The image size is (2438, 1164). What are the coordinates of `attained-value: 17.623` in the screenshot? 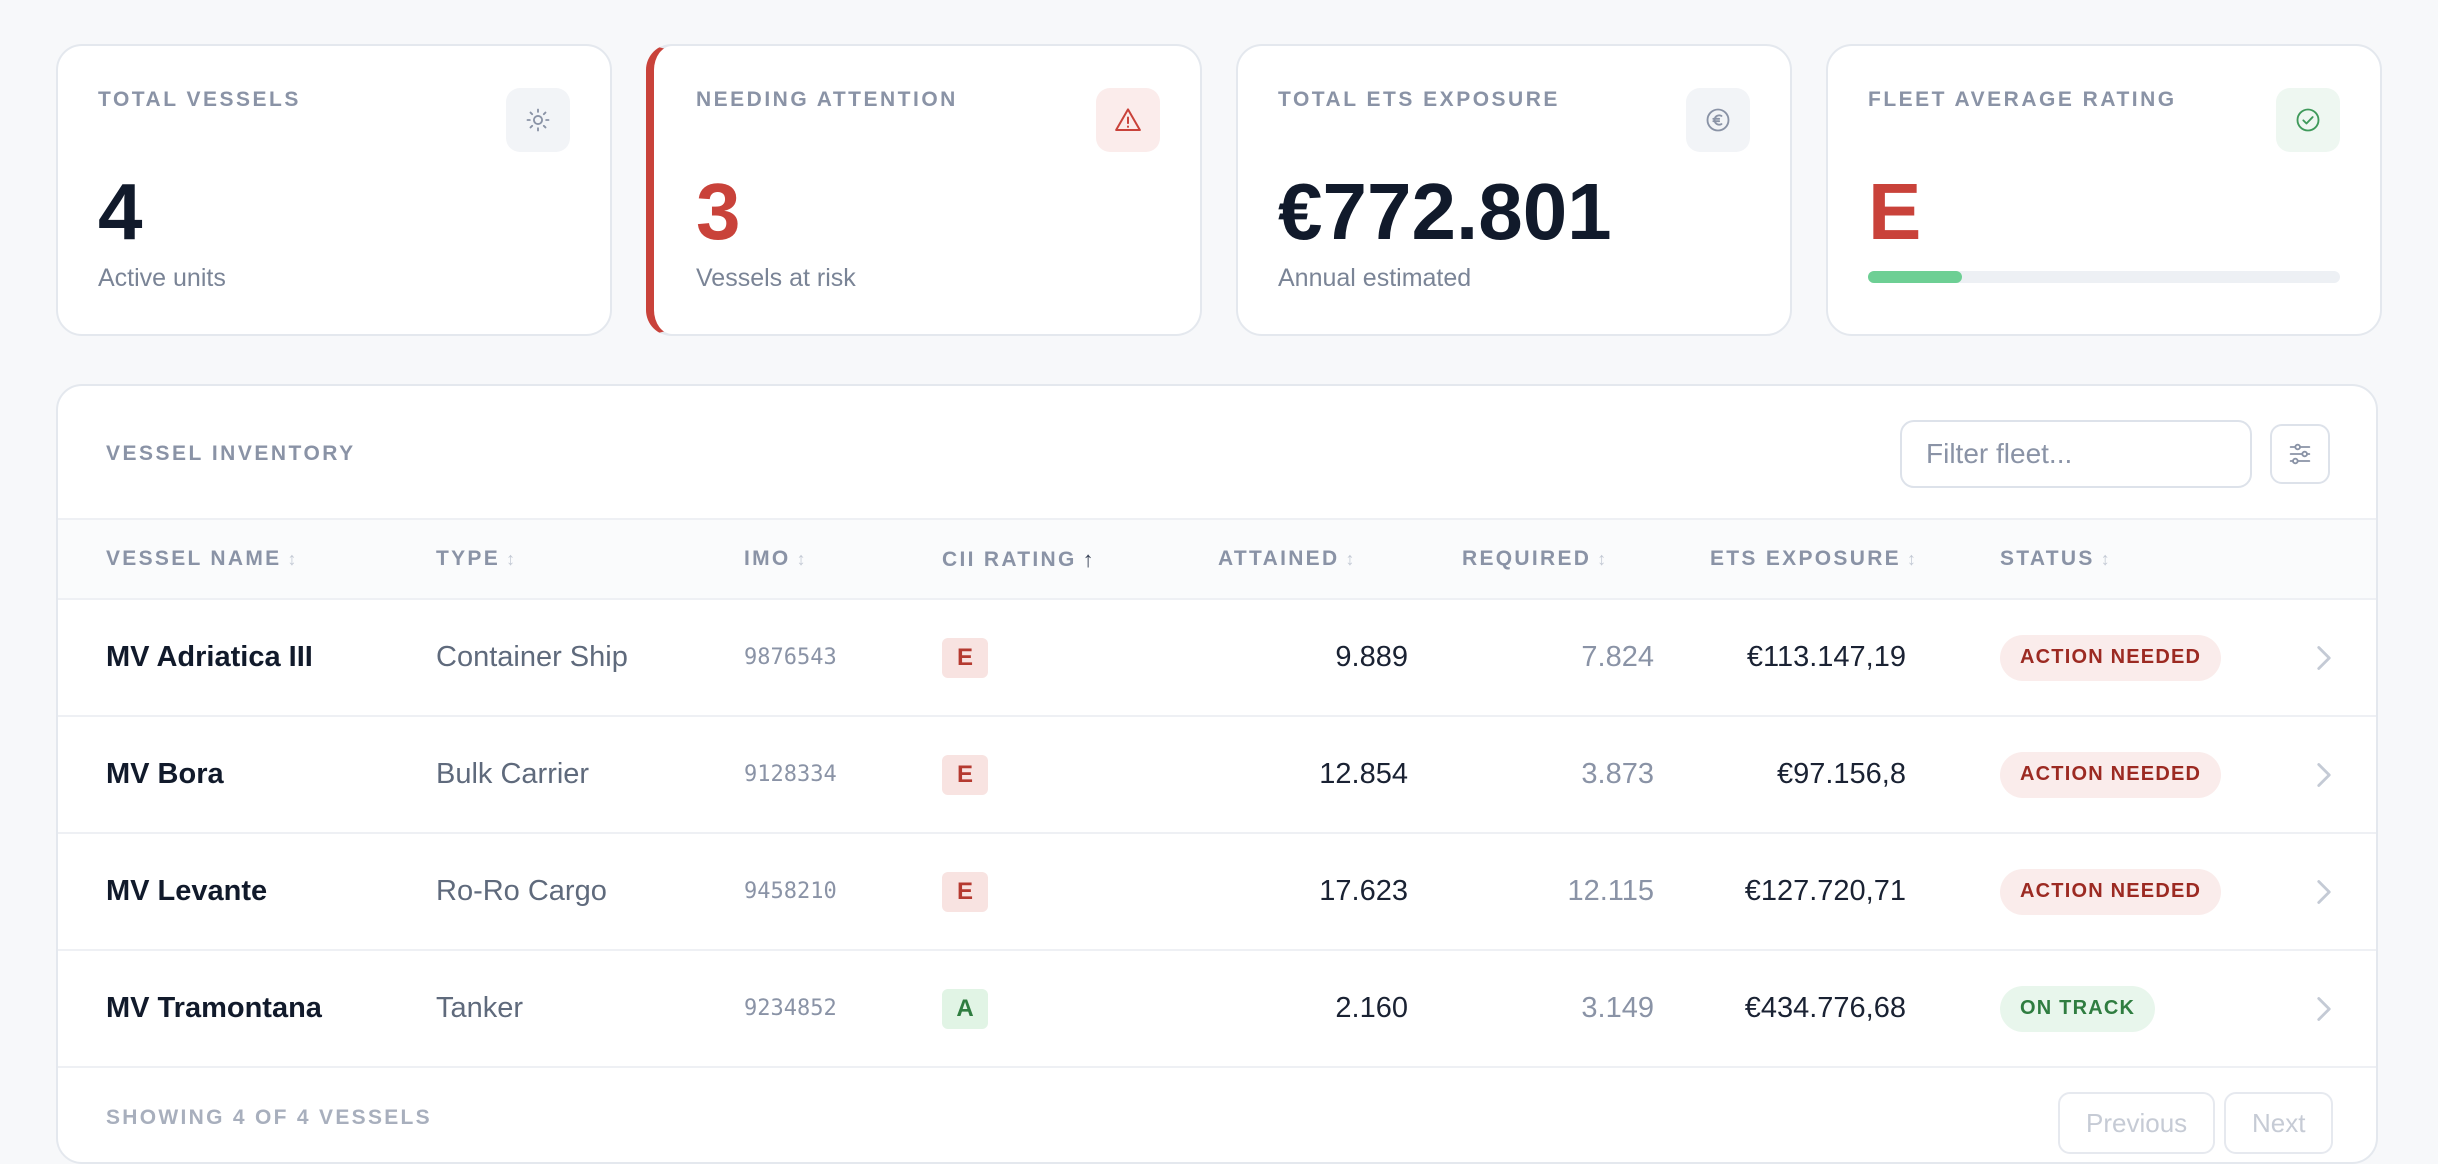 It's located at (1363, 891).